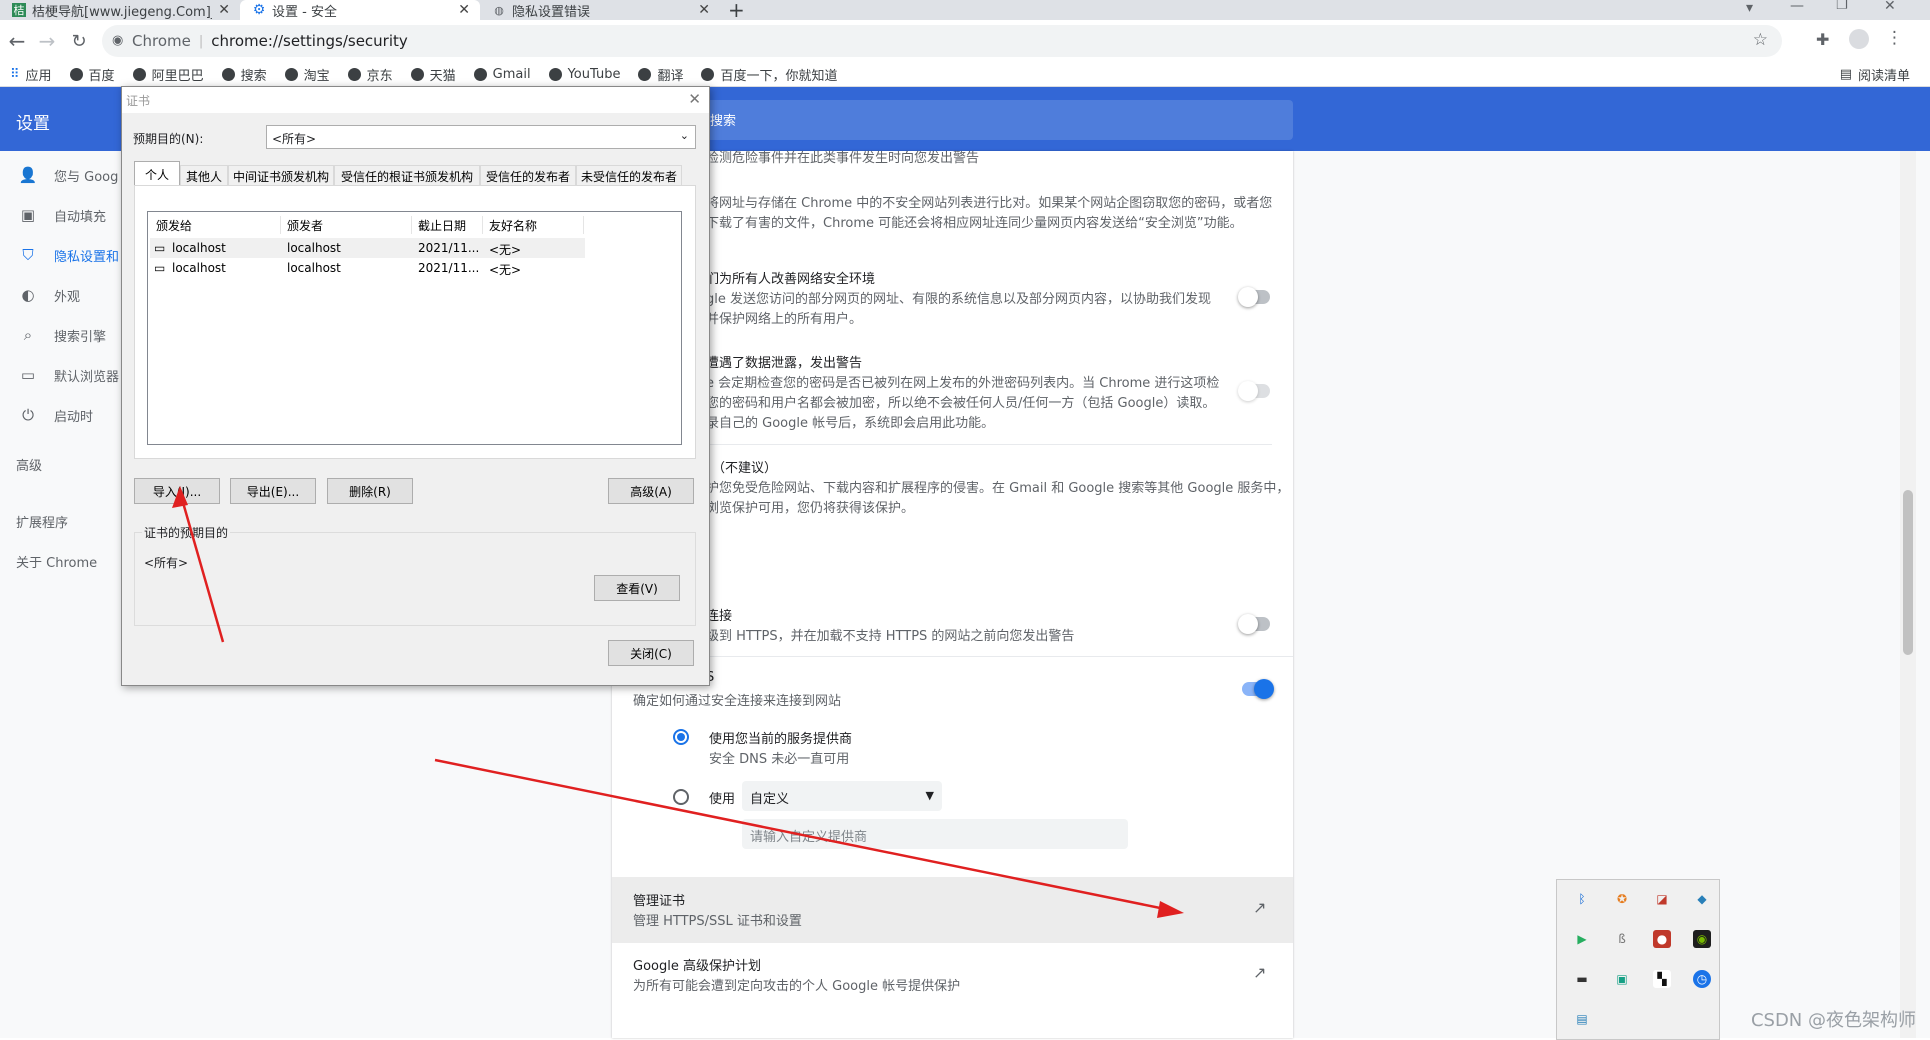  I want to click on watermark: CSDN @夜色架构师, so click(1833, 1020).